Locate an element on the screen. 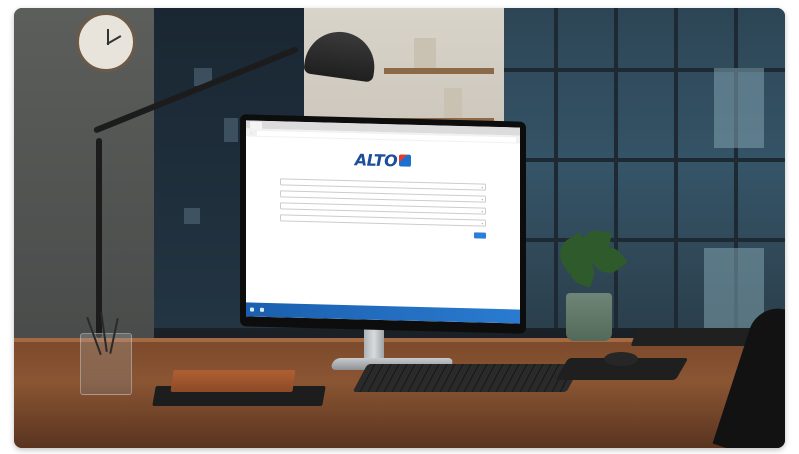 The image size is (799, 454). app-icon is located at coordinates (262, 309).